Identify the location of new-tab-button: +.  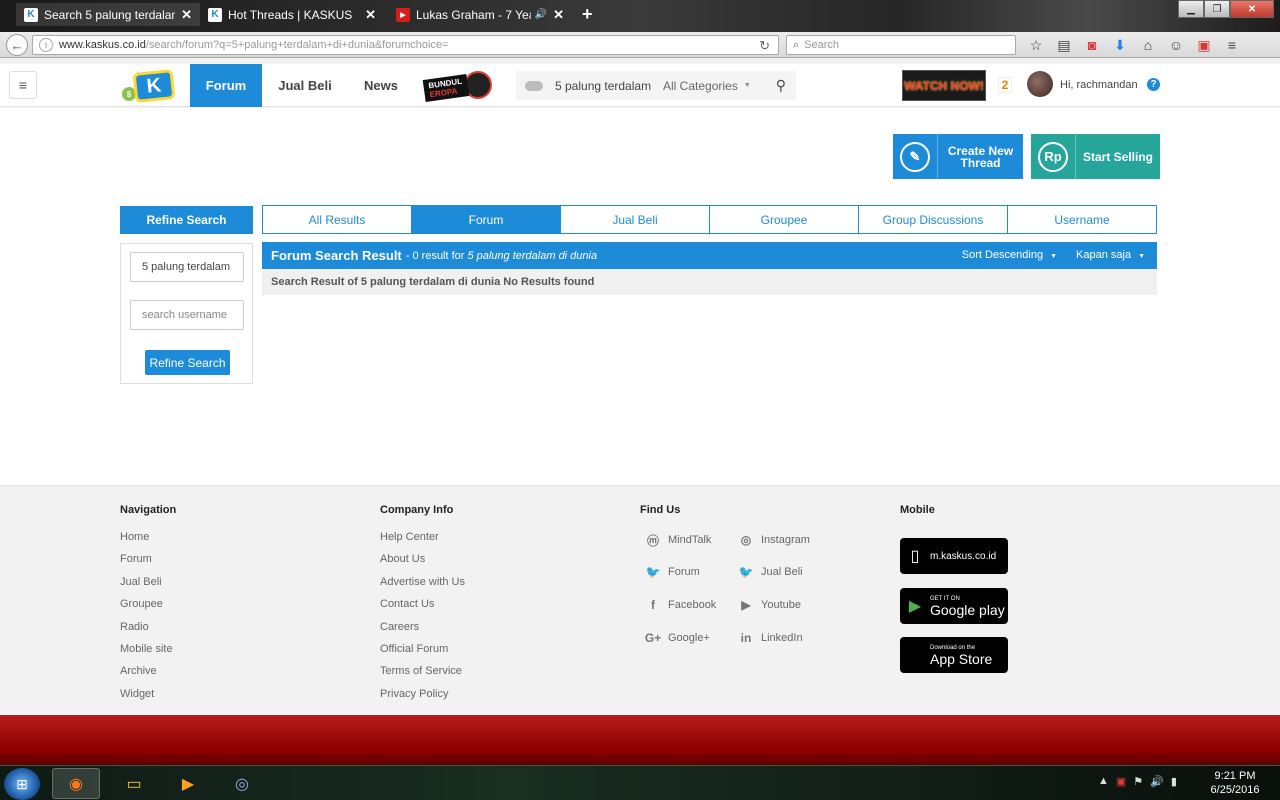
(587, 14).